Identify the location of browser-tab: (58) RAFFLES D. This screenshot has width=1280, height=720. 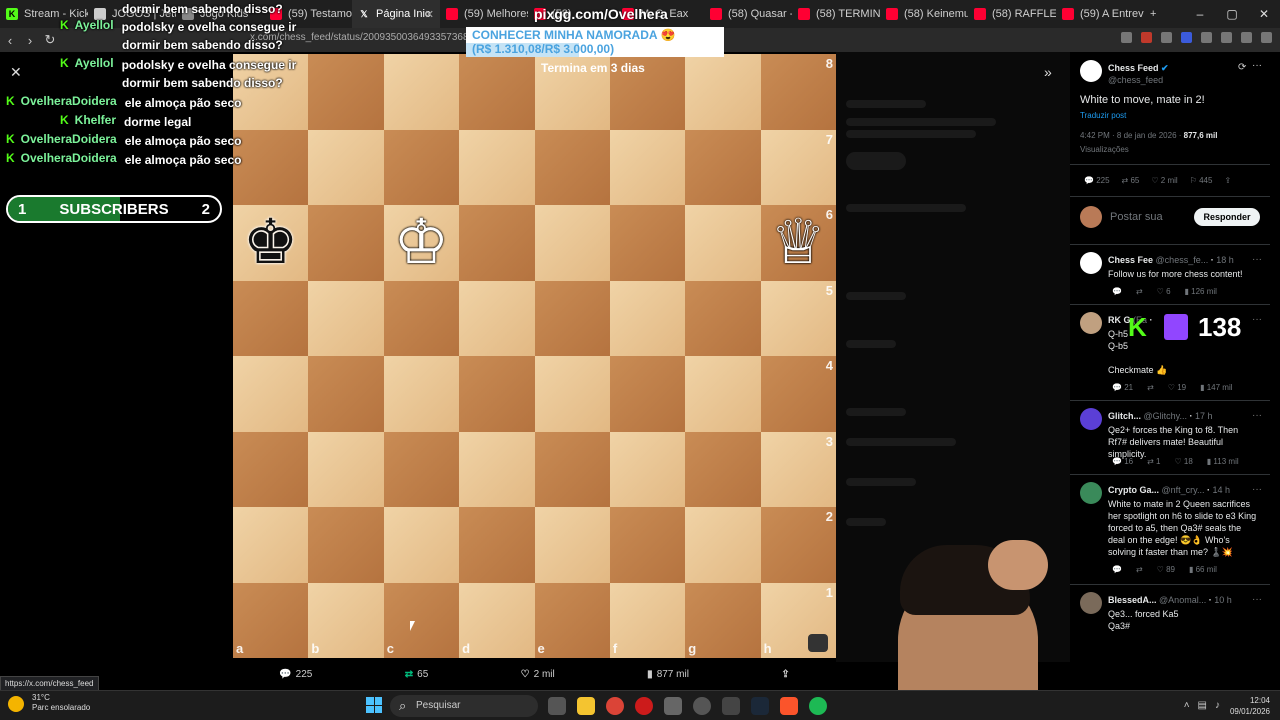
(1012, 14).